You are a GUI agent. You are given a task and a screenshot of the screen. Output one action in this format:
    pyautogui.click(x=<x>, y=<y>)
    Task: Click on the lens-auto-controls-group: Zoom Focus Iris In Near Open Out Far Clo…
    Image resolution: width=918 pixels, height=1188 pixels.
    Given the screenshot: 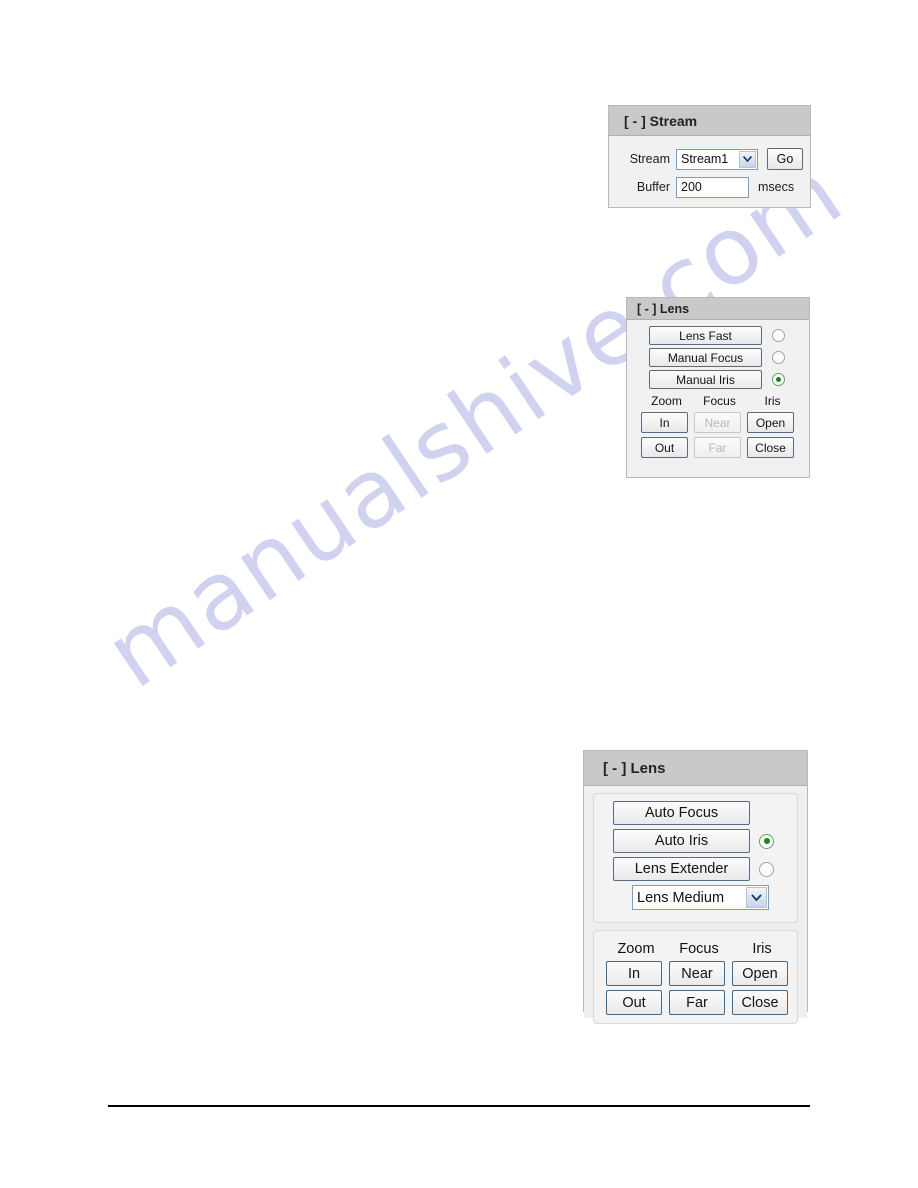 What is the action you would take?
    pyautogui.click(x=695, y=977)
    